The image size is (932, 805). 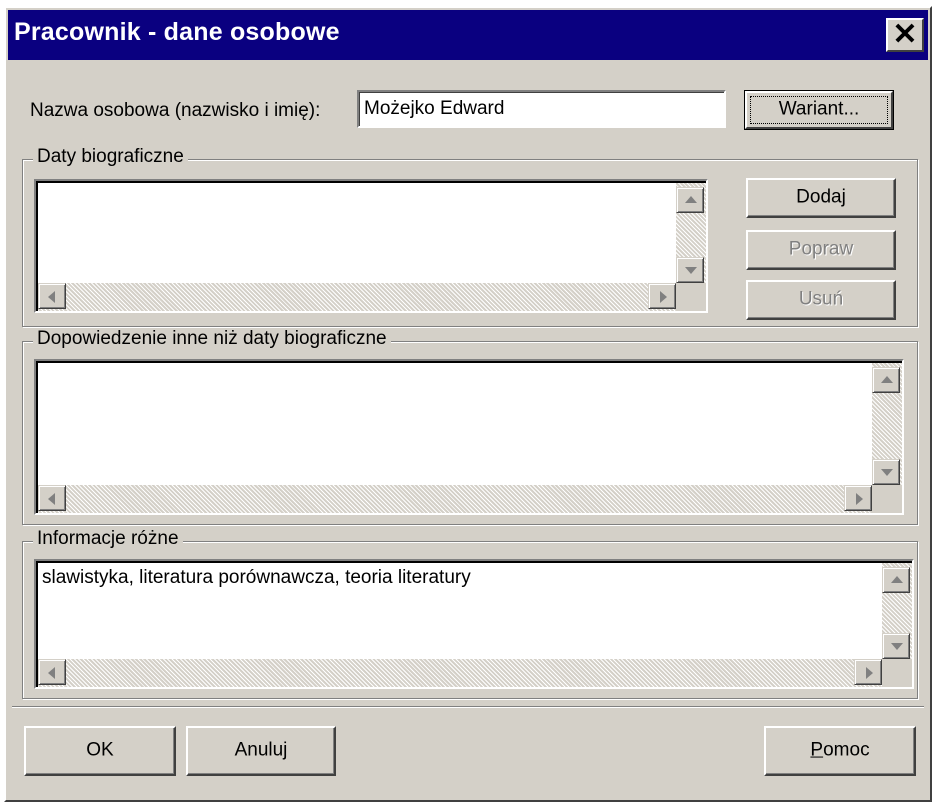 I want to click on ok-button-label: OK, so click(x=100, y=750).